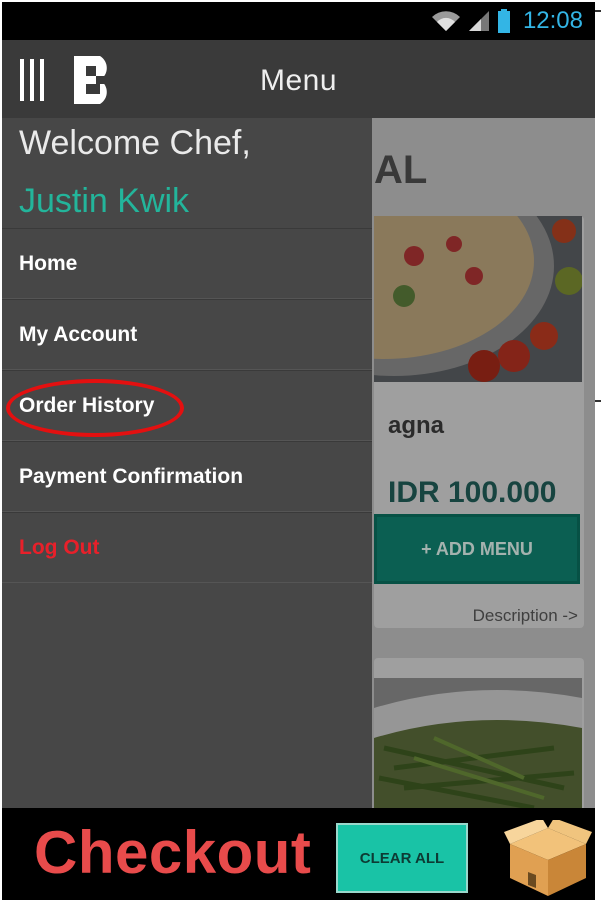  Describe the element at coordinates (131, 476) in the screenshot. I see `drawer-item-label: Payment Confirmation` at that location.